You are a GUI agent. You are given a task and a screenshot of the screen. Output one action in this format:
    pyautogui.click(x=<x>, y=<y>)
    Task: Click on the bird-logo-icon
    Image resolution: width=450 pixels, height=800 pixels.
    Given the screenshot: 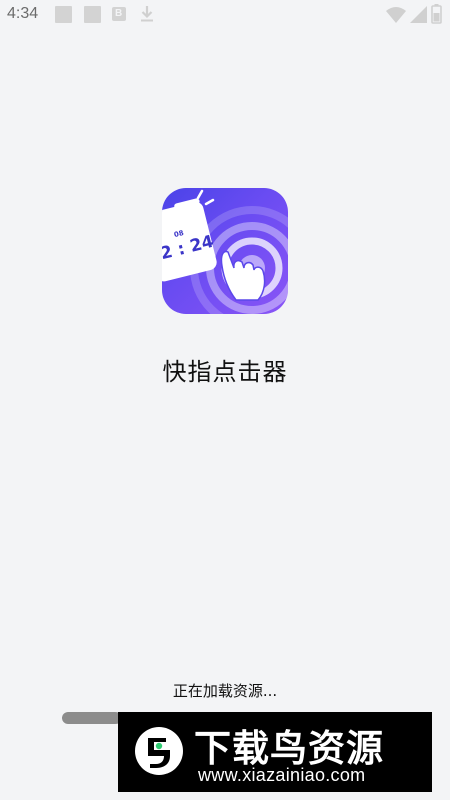 What is the action you would take?
    pyautogui.click(x=159, y=751)
    